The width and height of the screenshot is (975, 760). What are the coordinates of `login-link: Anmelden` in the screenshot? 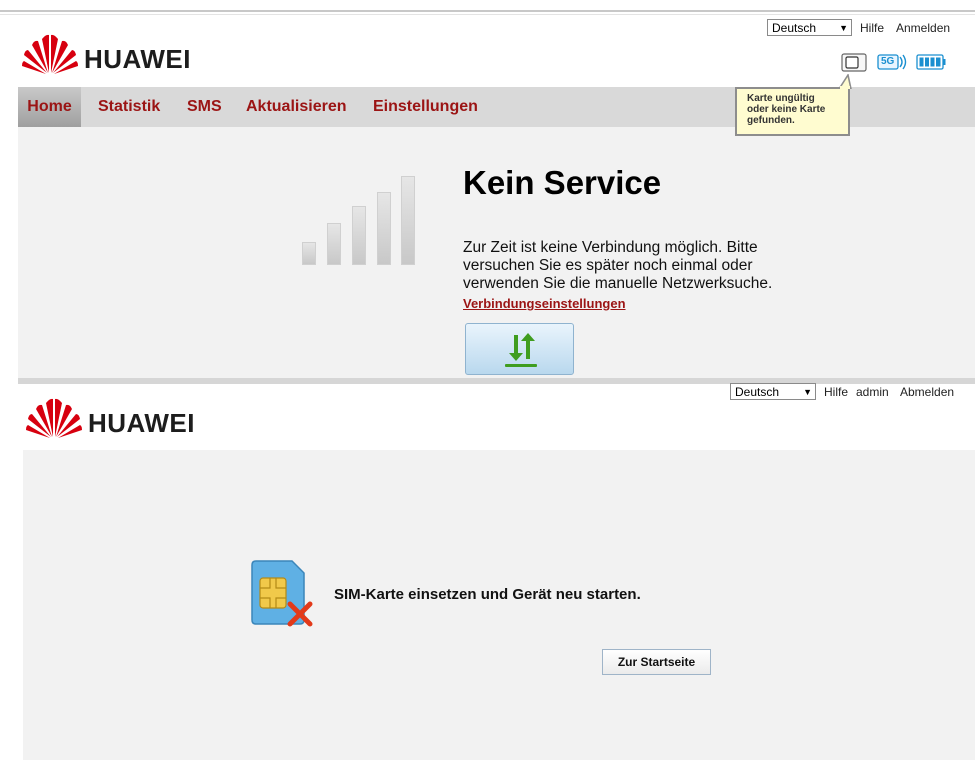 It's located at (923, 28).